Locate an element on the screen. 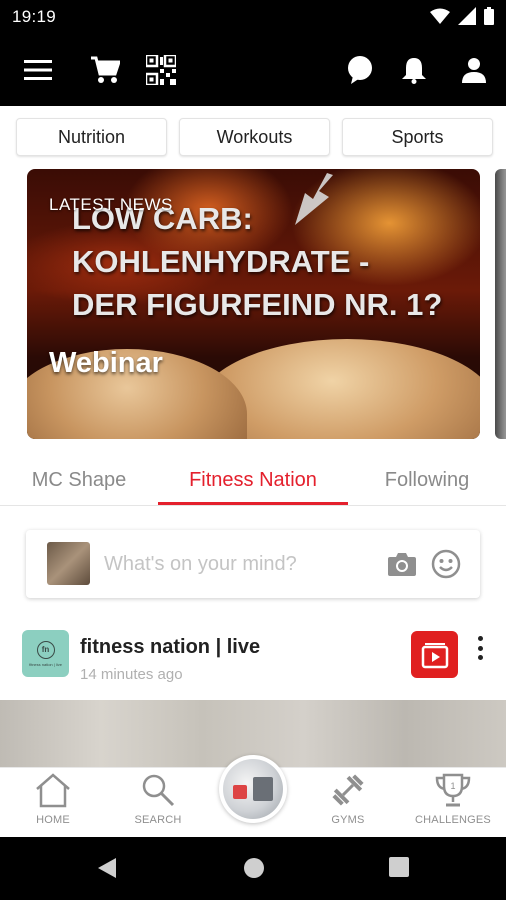 The width and height of the screenshot is (506, 900). nav-home-label: HOME is located at coordinates (53, 820).